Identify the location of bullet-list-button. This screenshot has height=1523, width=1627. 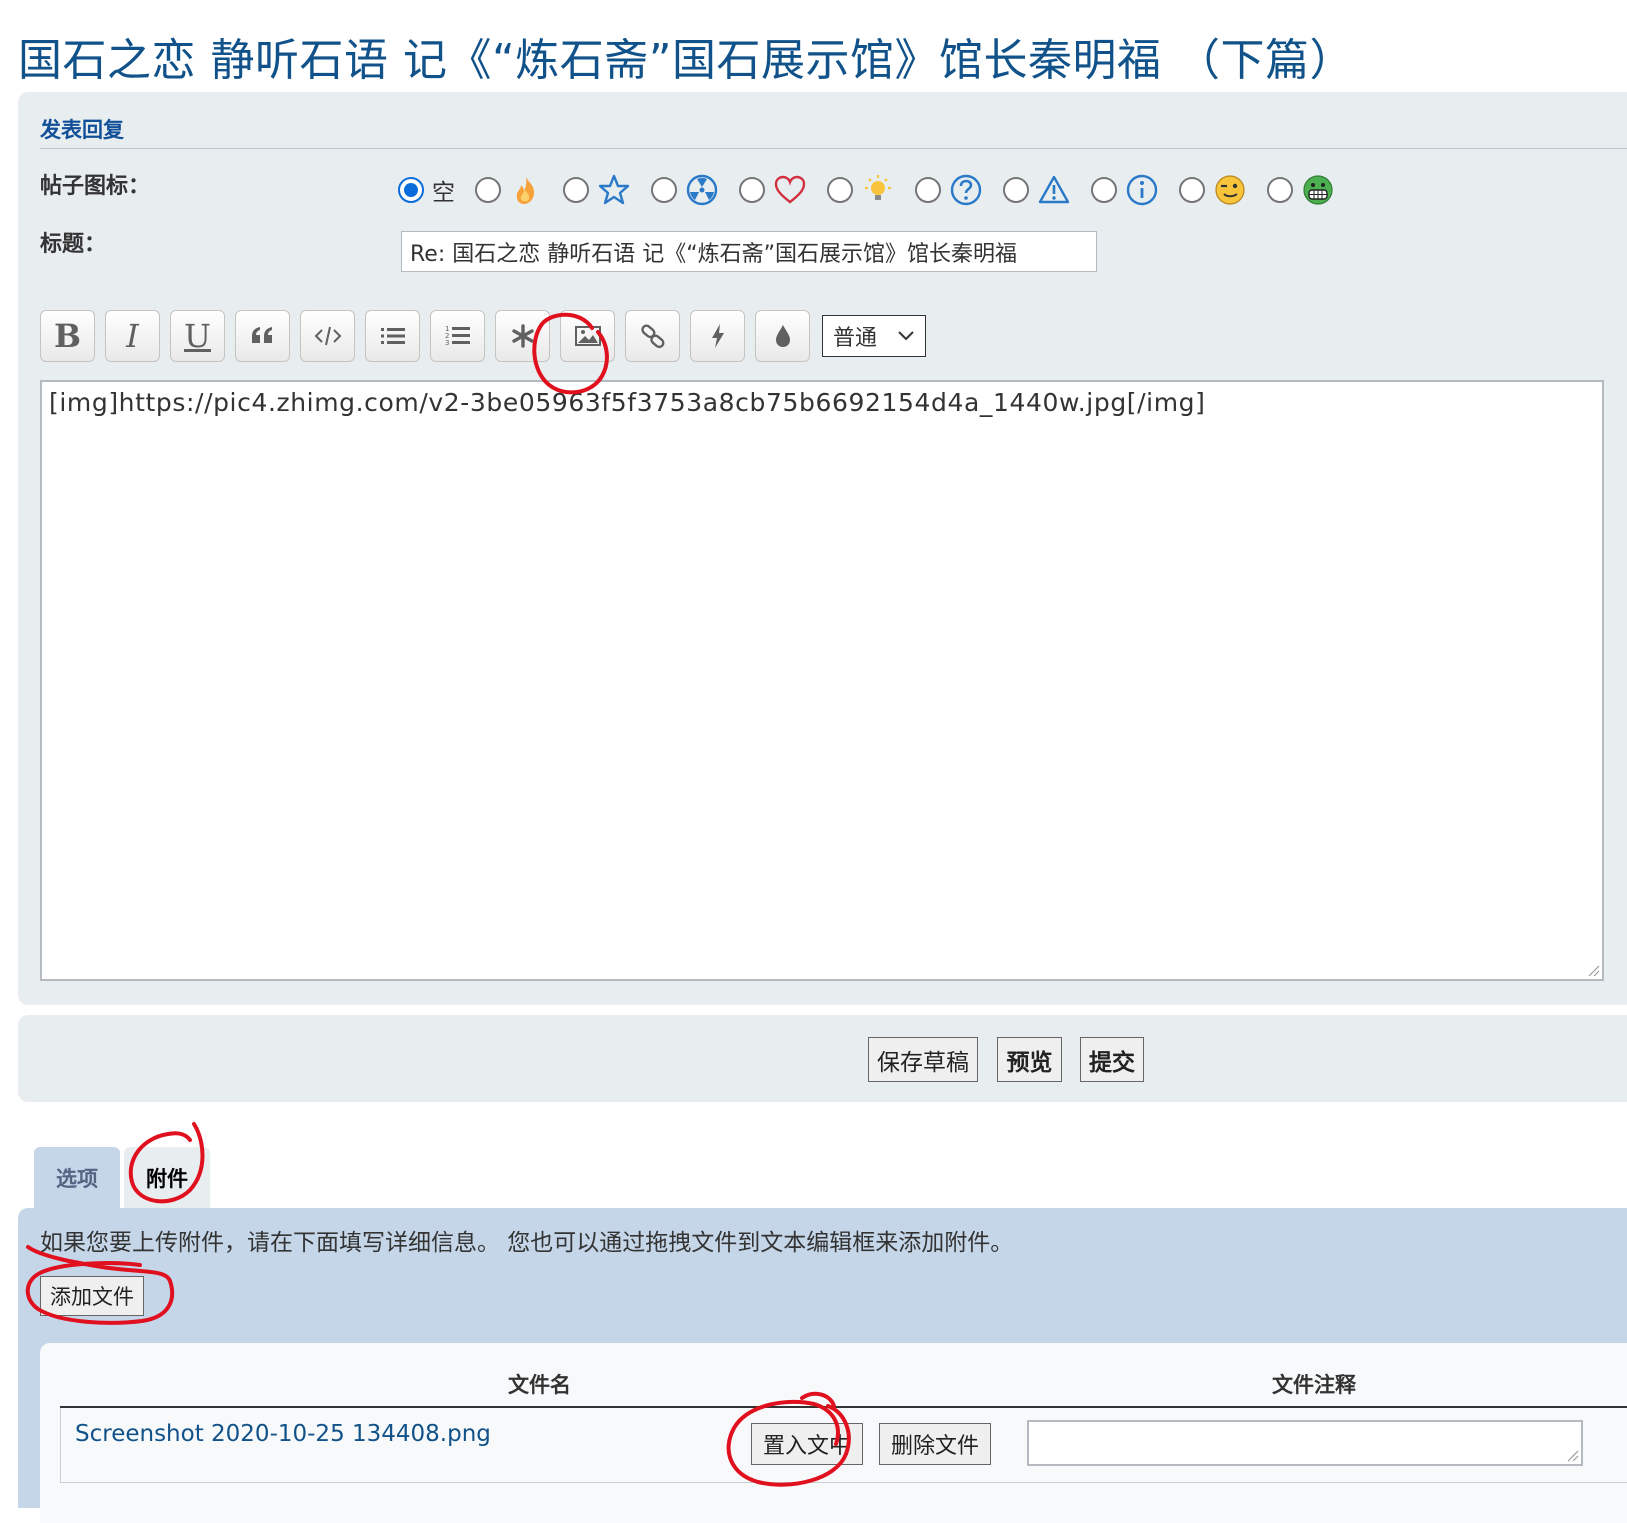
(392, 336).